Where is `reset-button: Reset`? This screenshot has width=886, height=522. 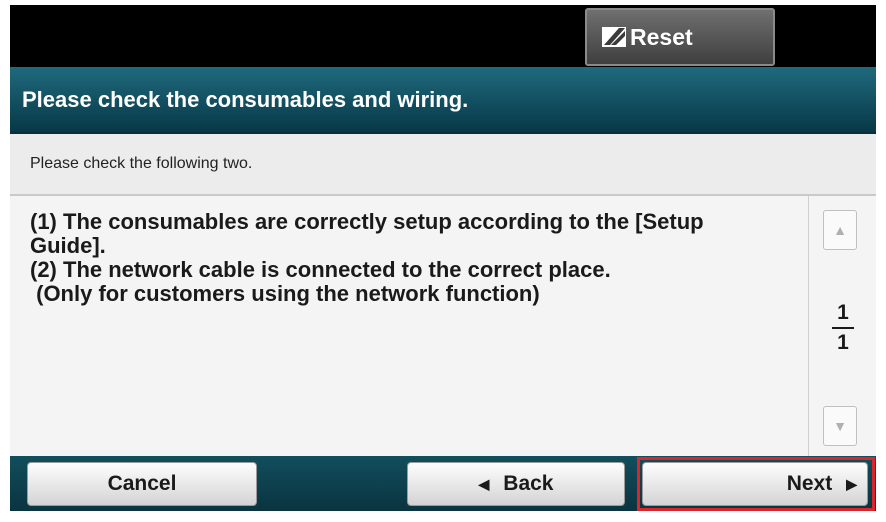
reset-button: Reset is located at coordinates (680, 37).